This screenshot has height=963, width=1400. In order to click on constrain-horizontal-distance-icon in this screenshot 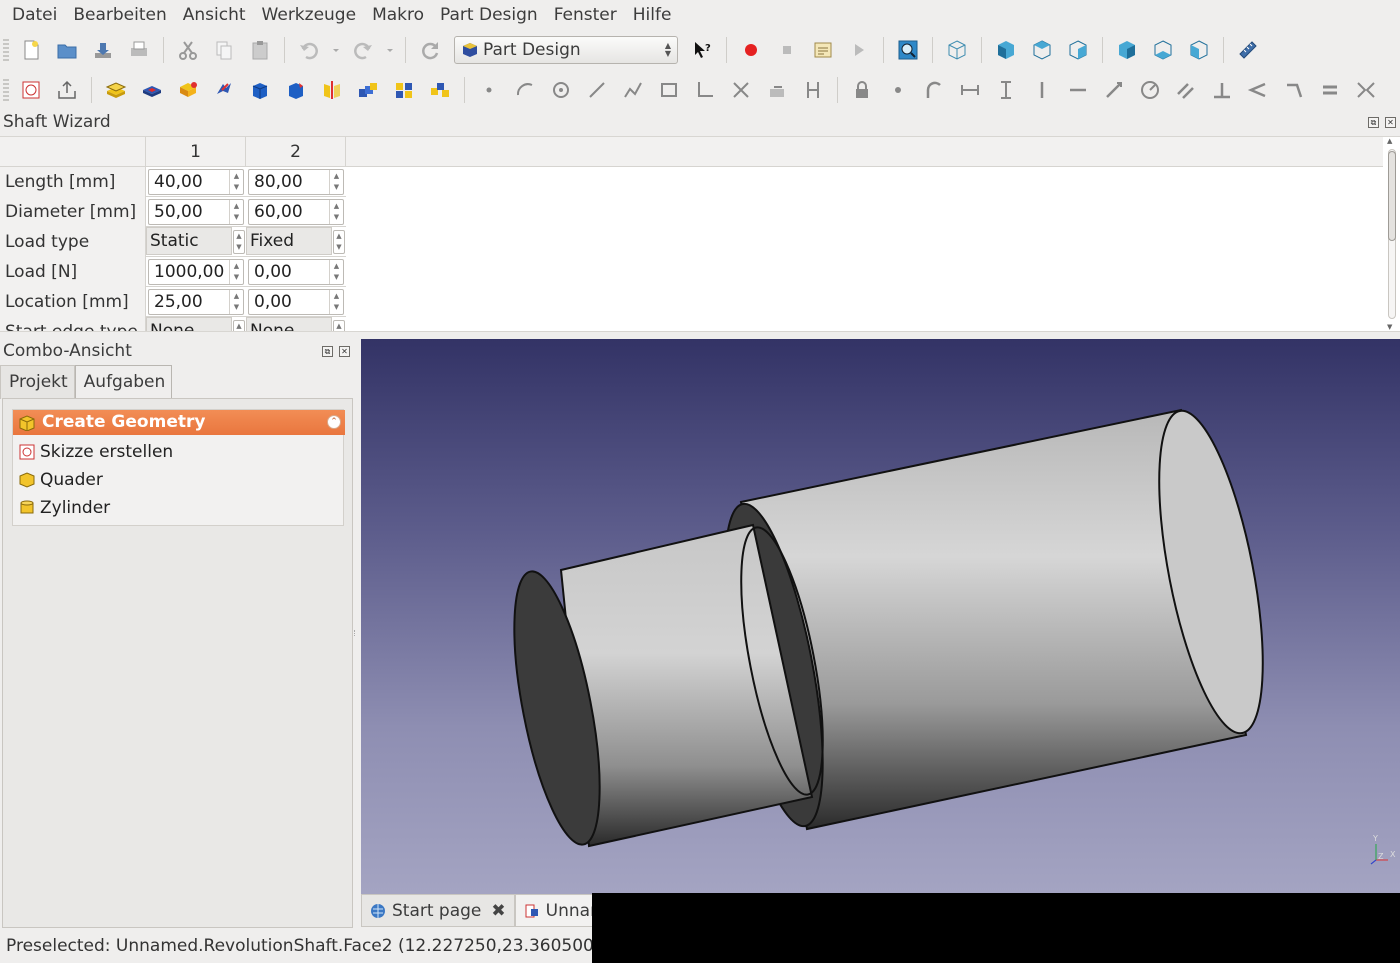, I will do `click(970, 90)`.